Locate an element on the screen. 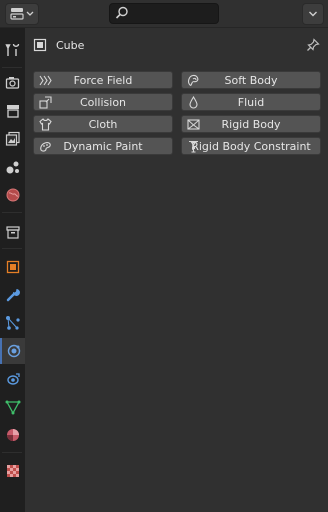 The image size is (328, 512). wrench-icon is located at coordinates (13, 295).